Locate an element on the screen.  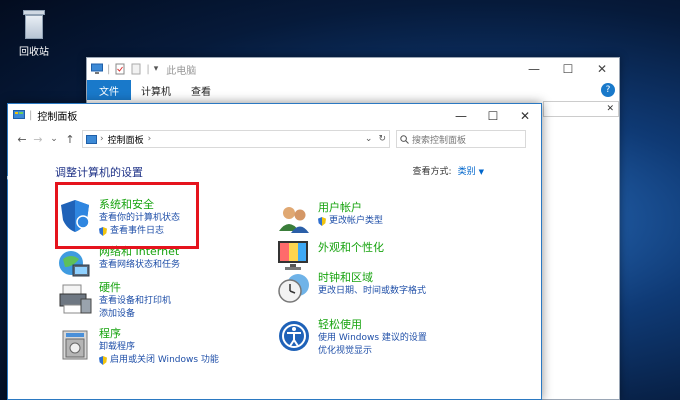
up-button: ↑ is located at coordinates (70, 139).